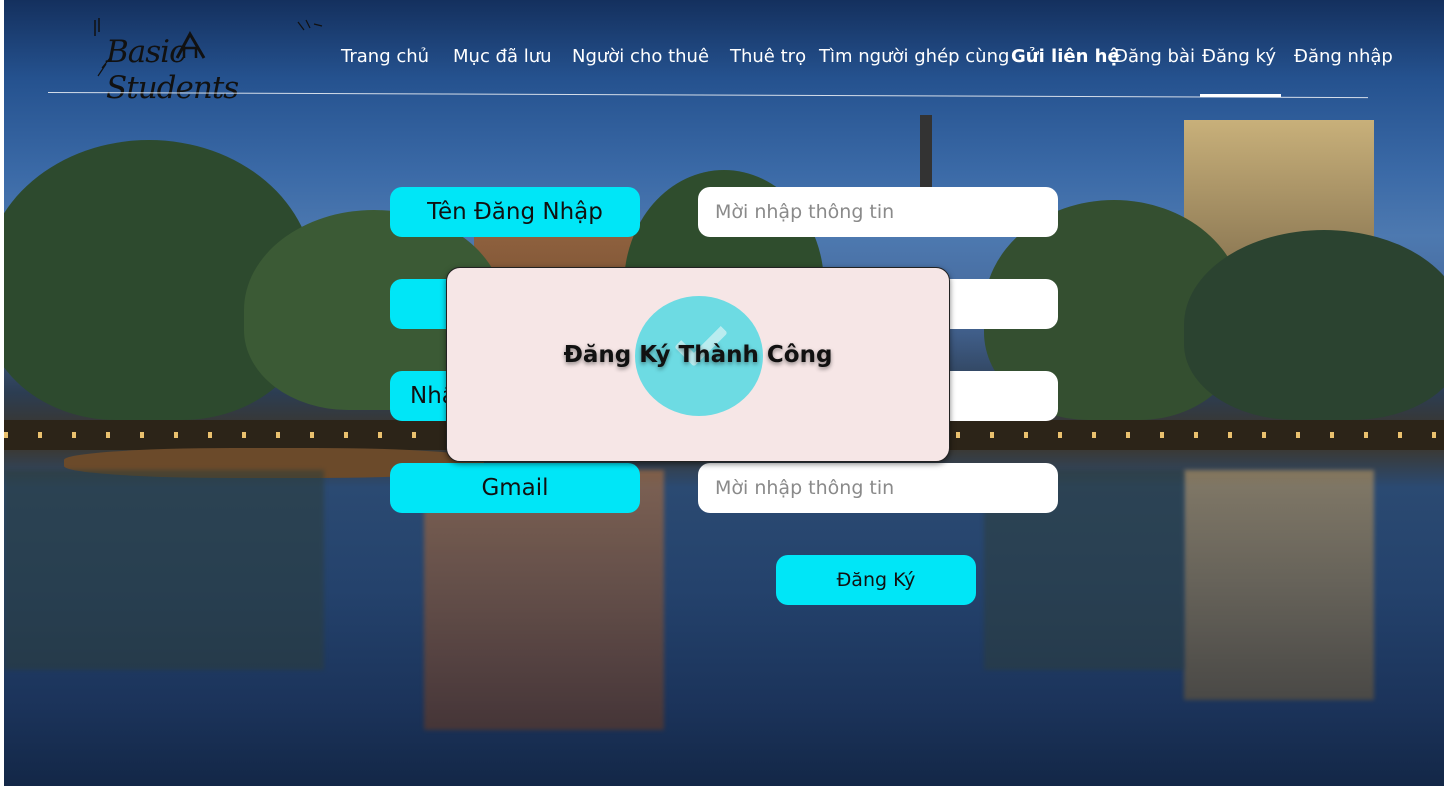 This screenshot has width=1448, height=793. What do you see at coordinates (515, 212) in the screenshot?
I see `username-label: Tên Đăng Nhập` at bounding box center [515, 212].